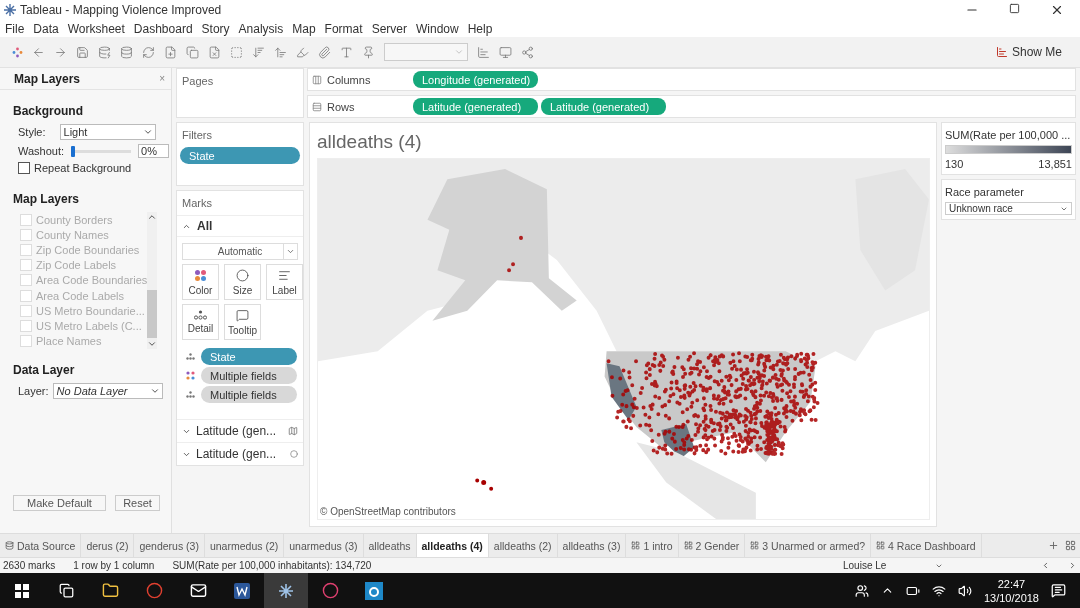 The width and height of the screenshot is (1080, 608). I want to click on style-dropdown: Light, so click(107, 132).